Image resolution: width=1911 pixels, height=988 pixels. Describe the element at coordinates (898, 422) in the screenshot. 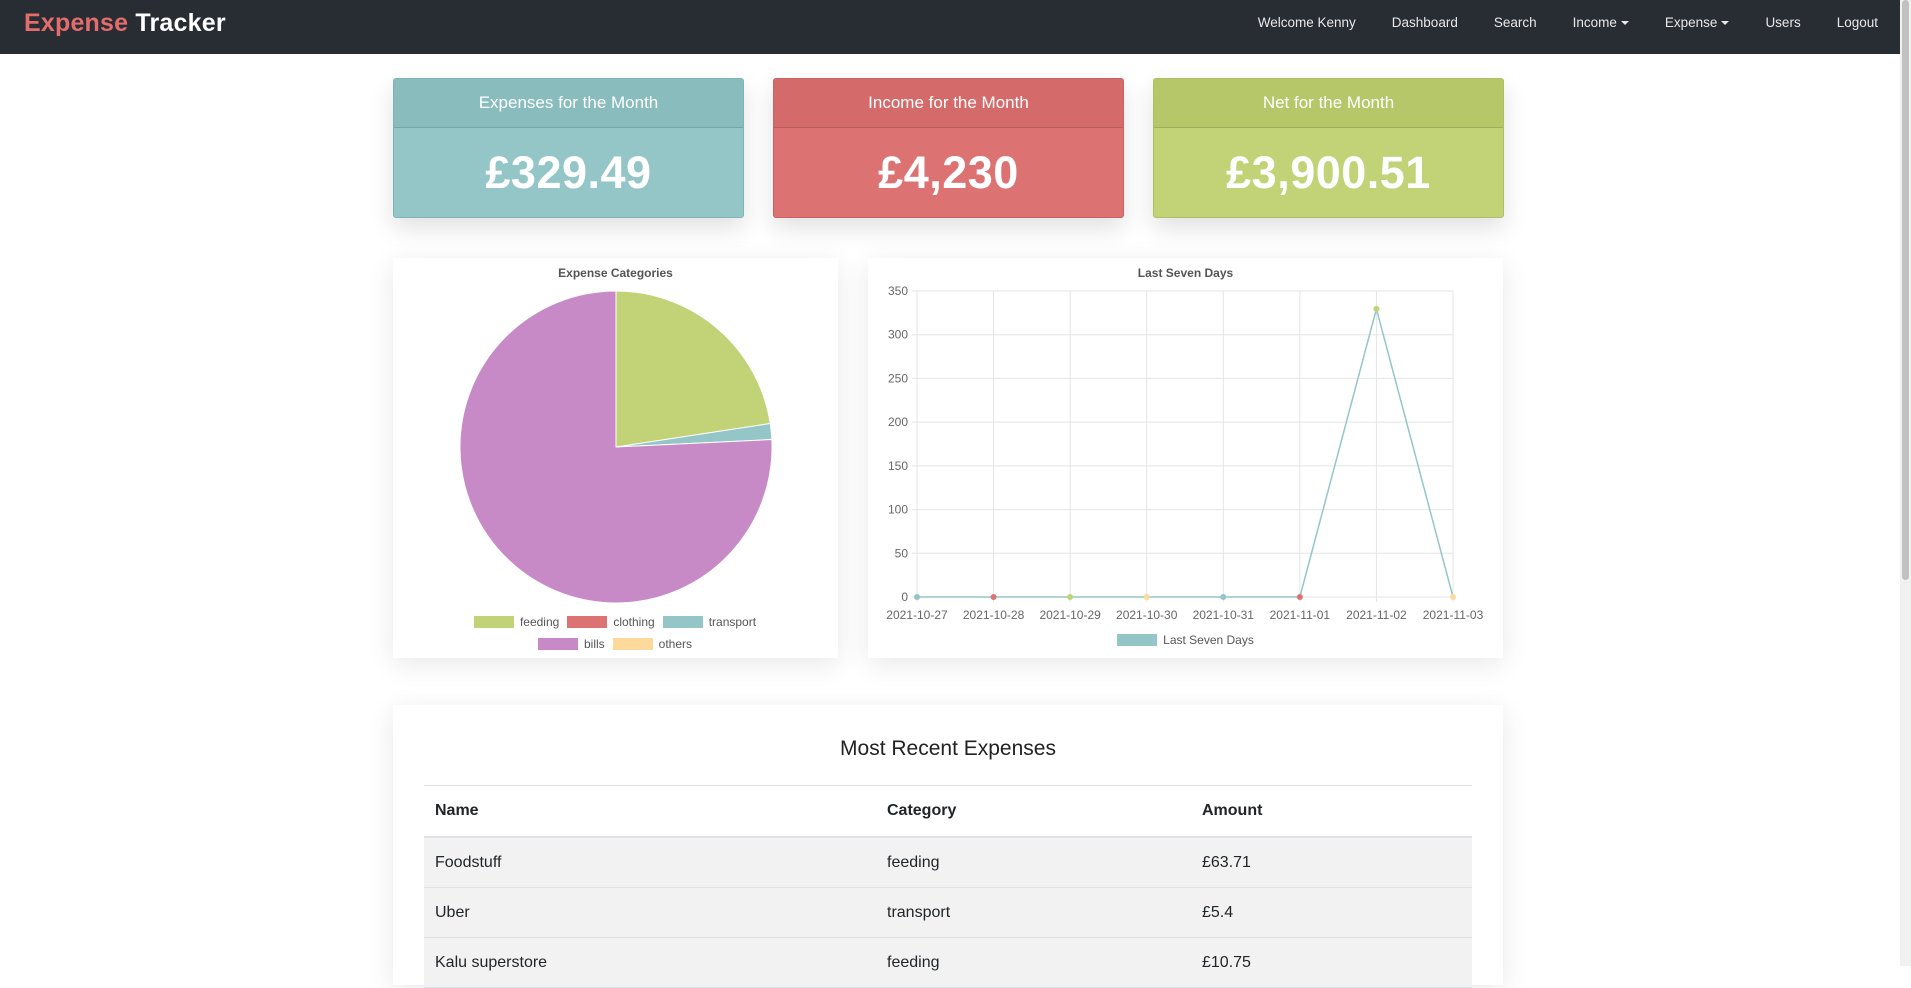

I see `y-tick-label: 200` at that location.